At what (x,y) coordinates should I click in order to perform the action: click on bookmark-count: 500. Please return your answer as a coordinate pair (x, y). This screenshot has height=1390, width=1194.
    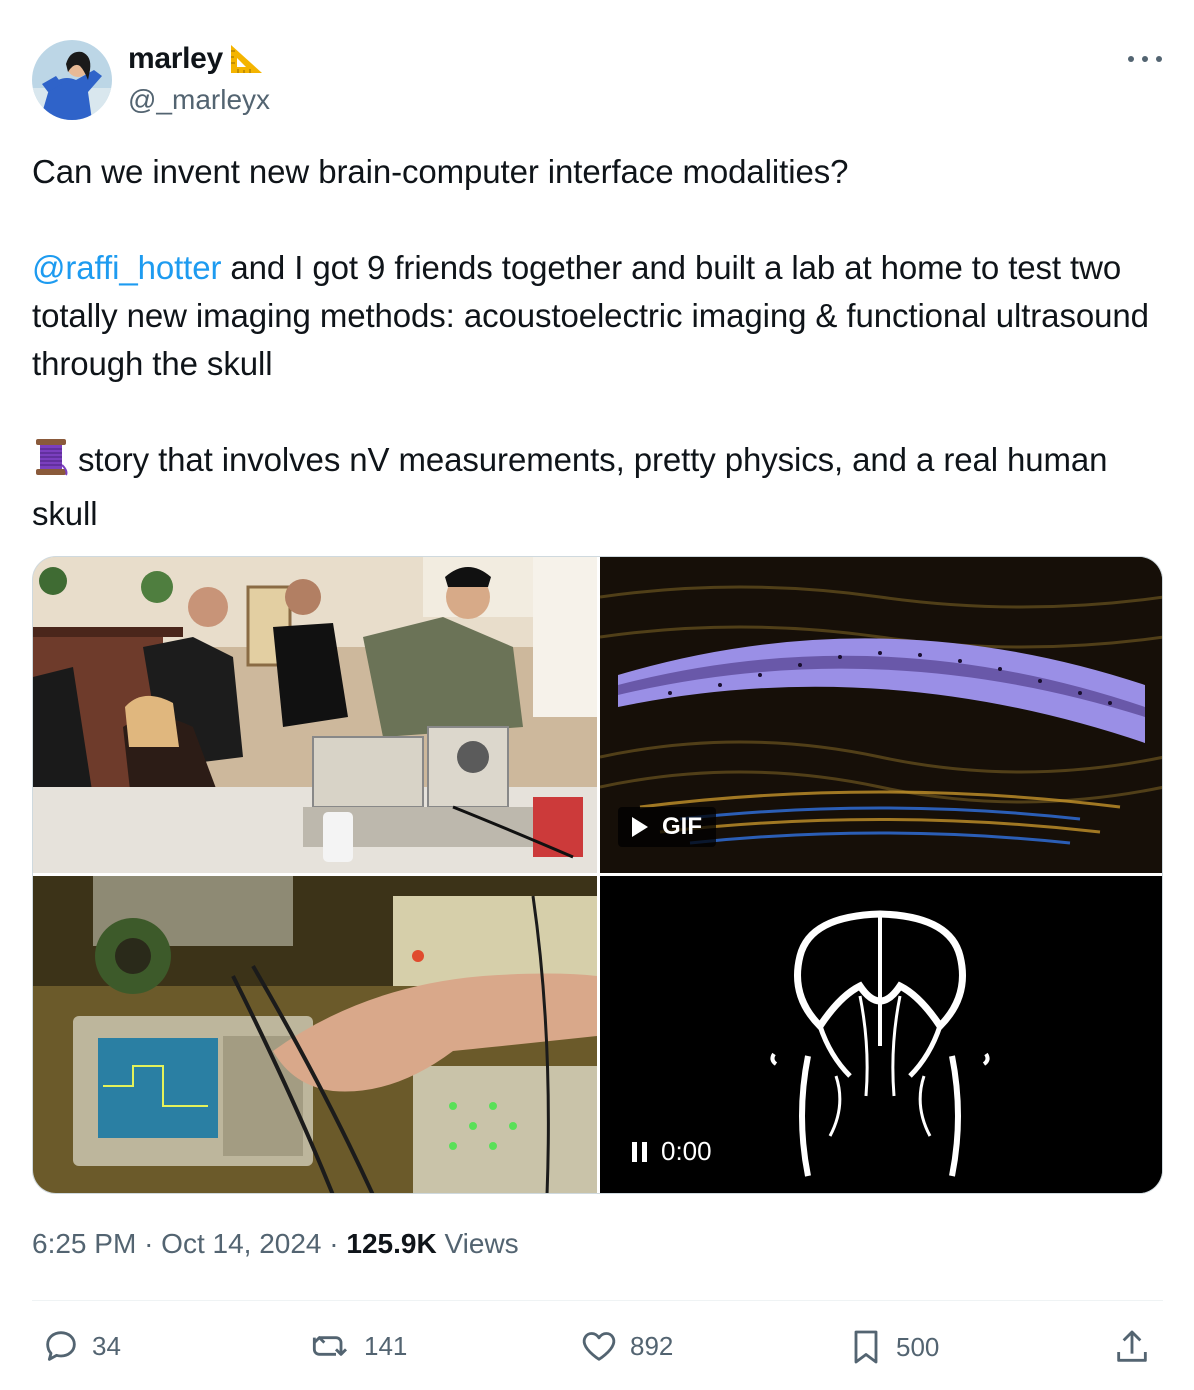
    Looking at the image, I should click on (918, 1346).